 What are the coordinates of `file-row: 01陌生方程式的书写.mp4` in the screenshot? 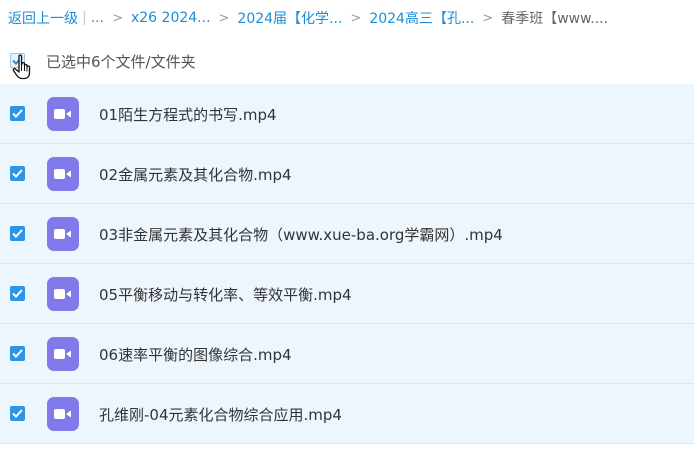 It's located at (347, 114).